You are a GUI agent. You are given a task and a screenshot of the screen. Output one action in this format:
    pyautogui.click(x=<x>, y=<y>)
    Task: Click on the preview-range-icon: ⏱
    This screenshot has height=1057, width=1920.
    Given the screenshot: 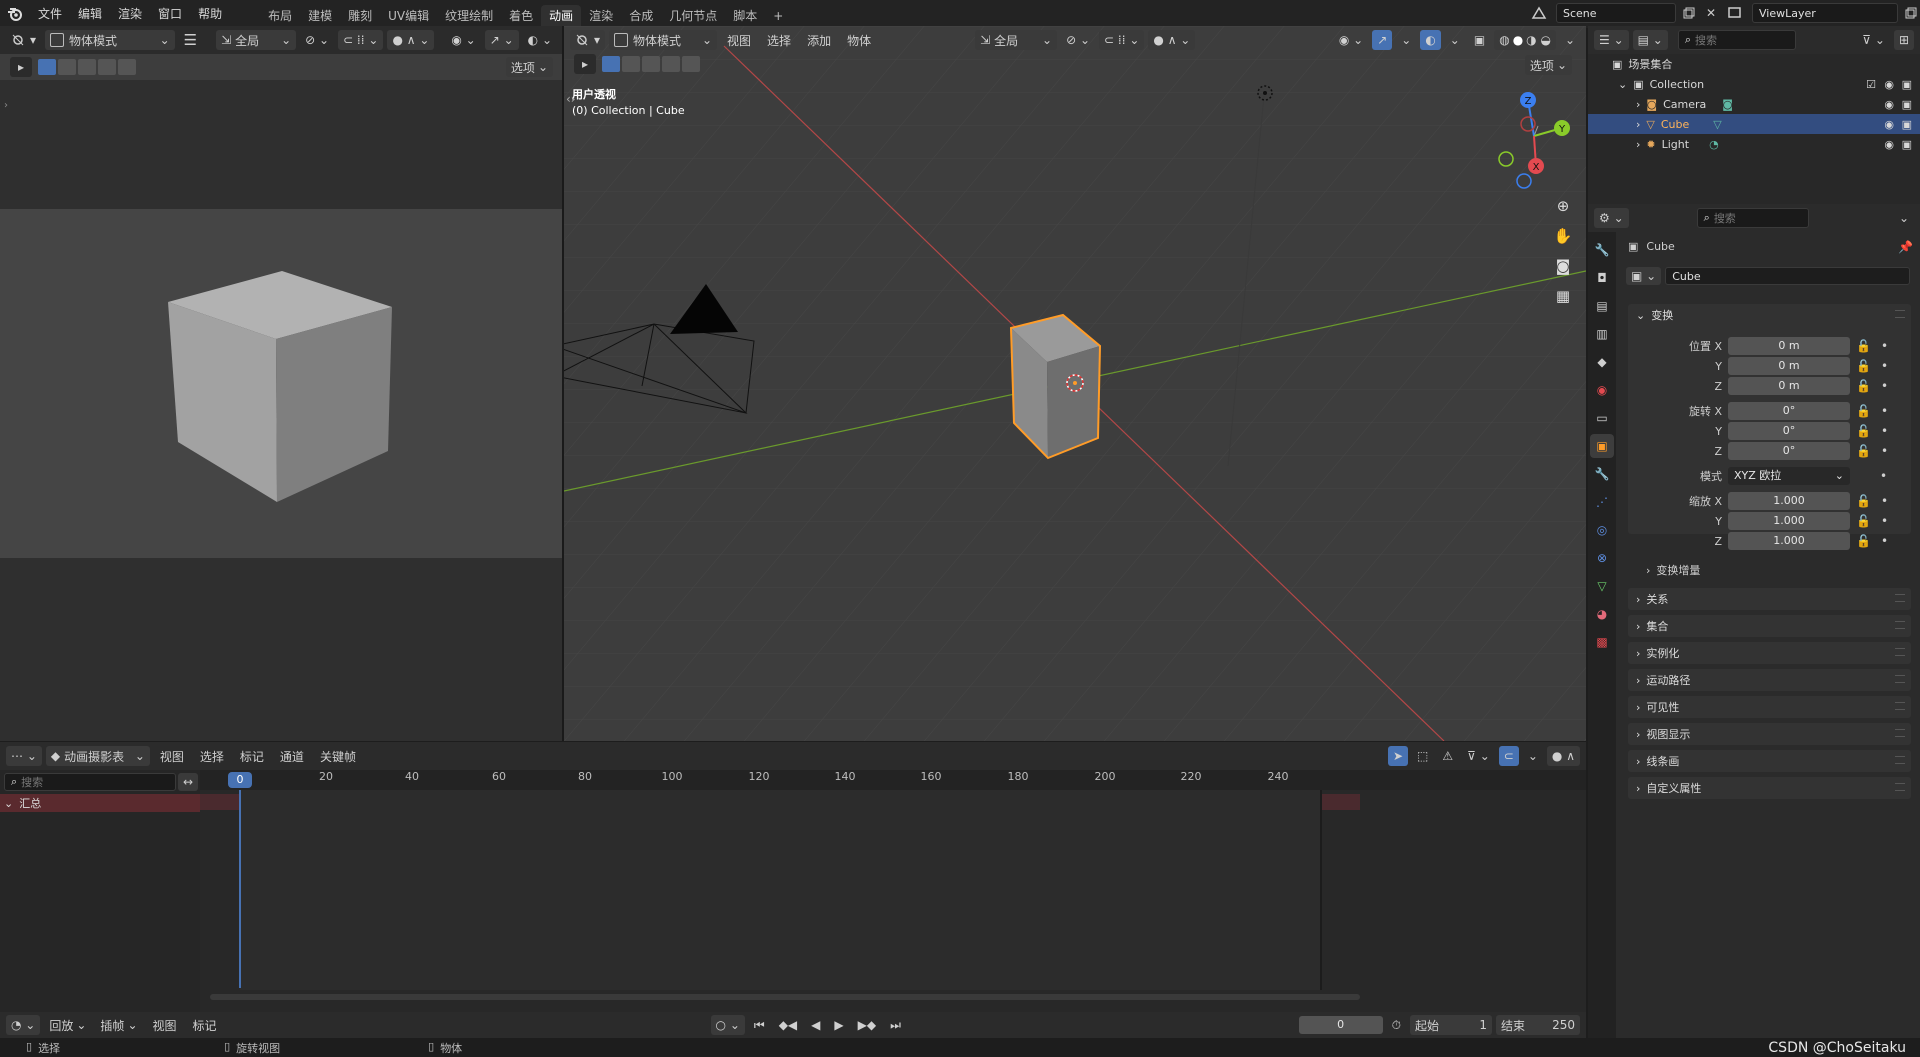 What is the action you would take?
    pyautogui.click(x=1396, y=1025)
    